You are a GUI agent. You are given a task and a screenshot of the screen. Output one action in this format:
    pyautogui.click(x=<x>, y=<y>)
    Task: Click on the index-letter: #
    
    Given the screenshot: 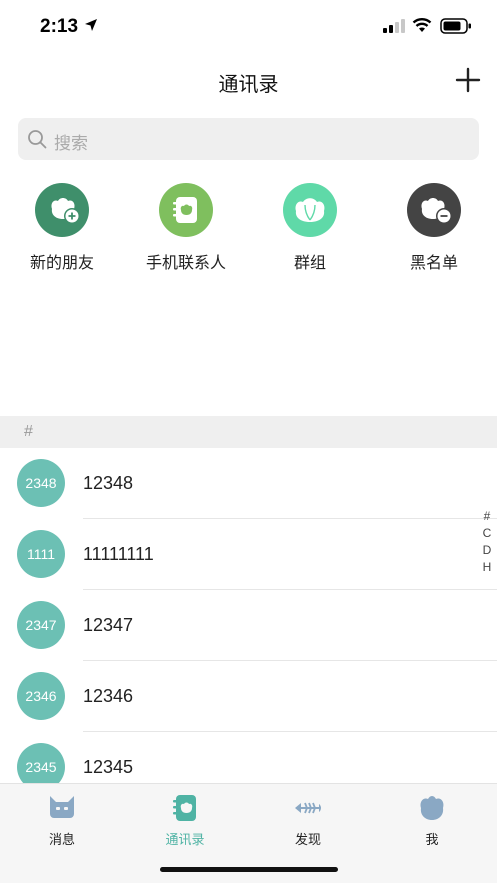 What is the action you would take?
    pyautogui.click(x=487, y=516)
    